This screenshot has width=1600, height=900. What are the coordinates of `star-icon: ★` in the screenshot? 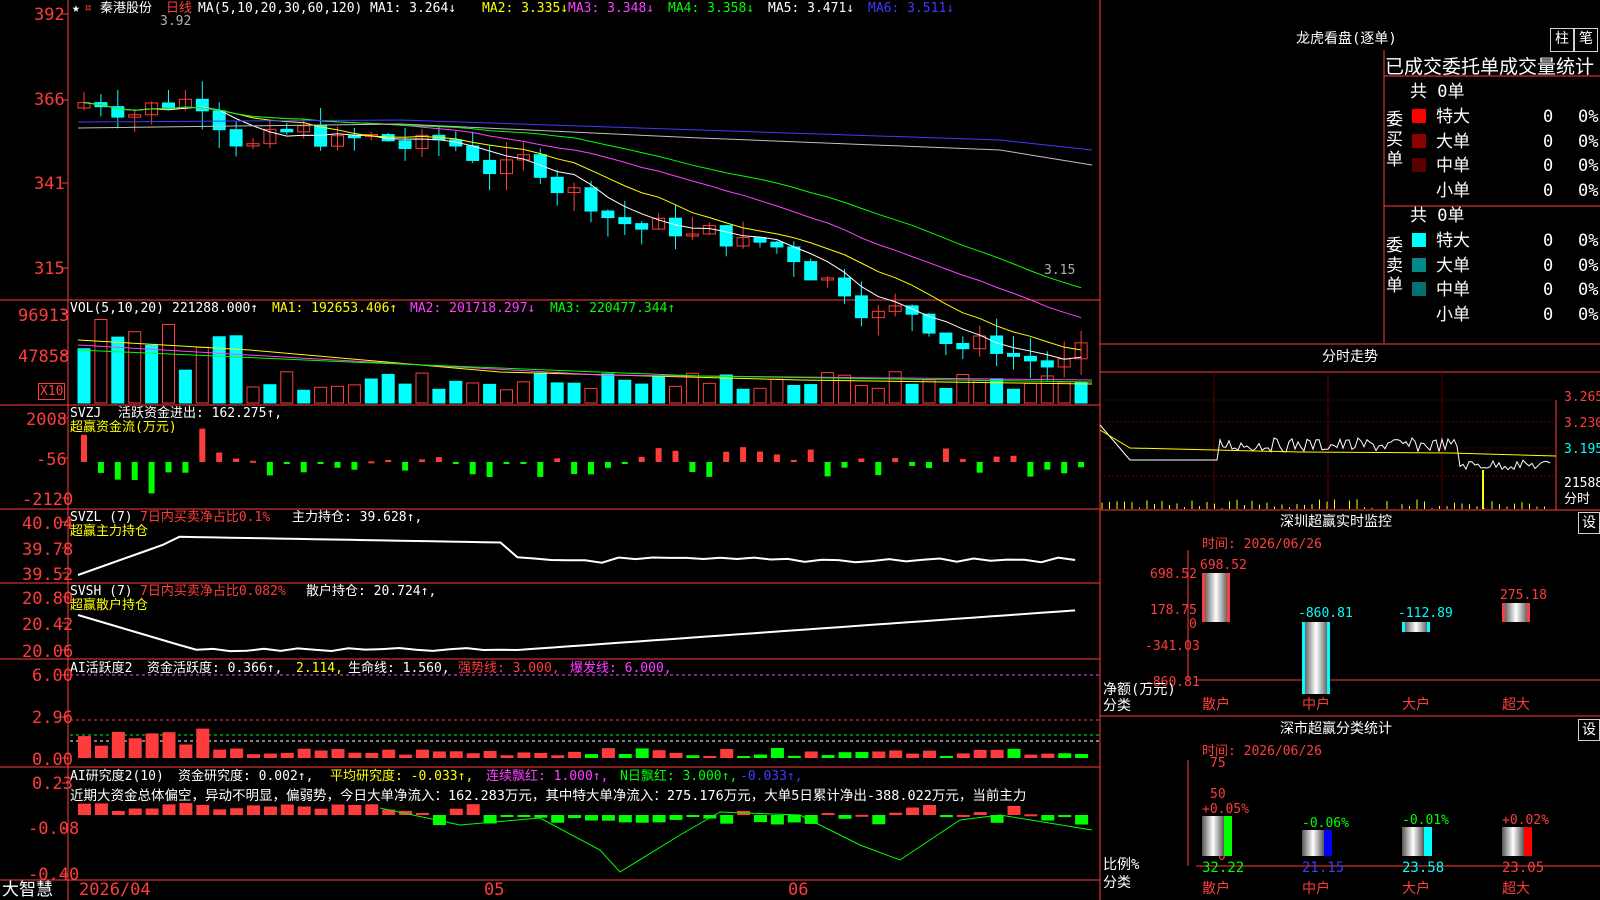 It's located at (76, 8).